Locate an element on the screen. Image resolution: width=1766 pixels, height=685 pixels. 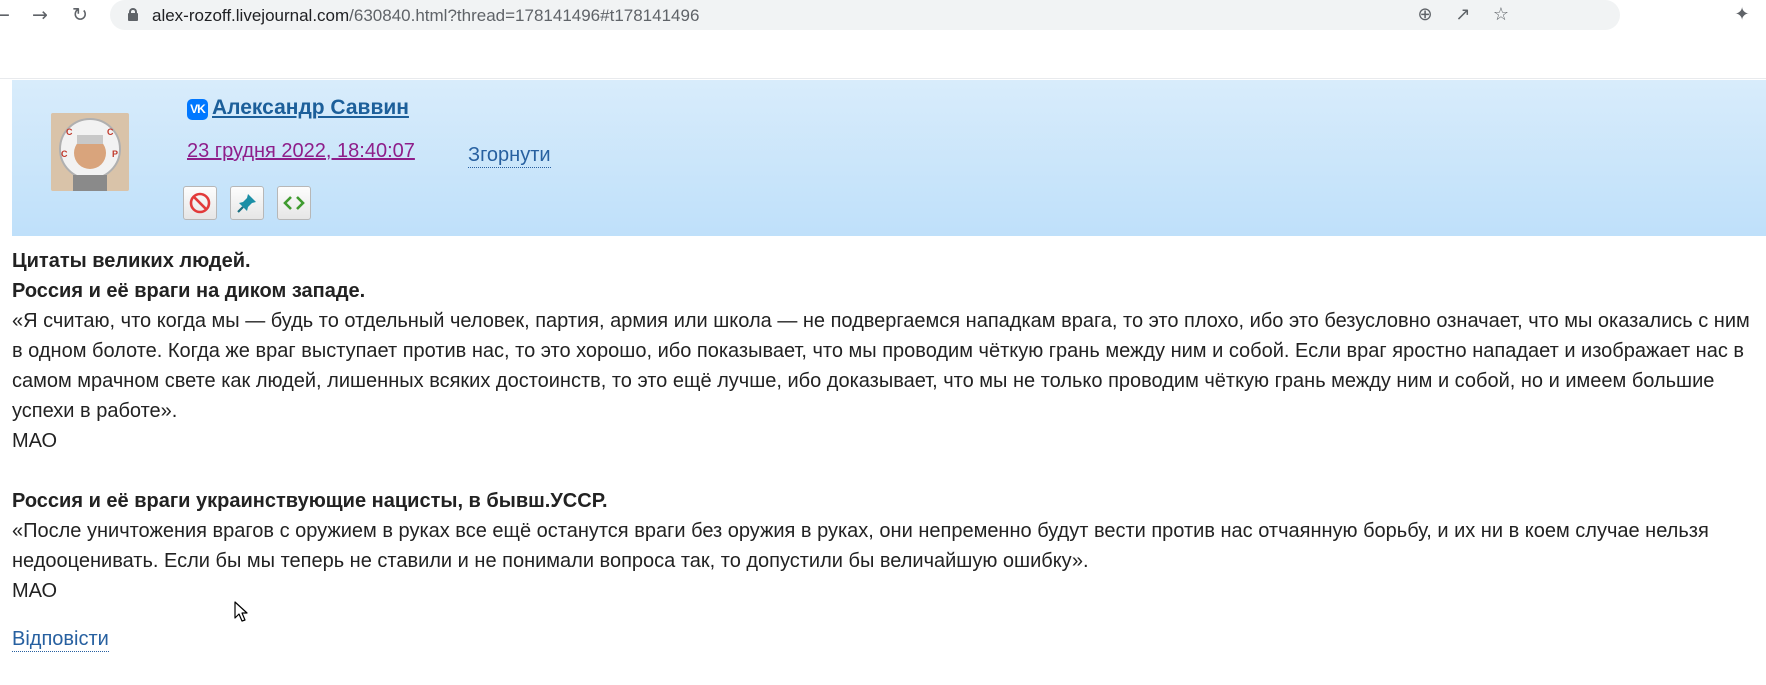
svg-text: Р is located at coordinates (115, 154).